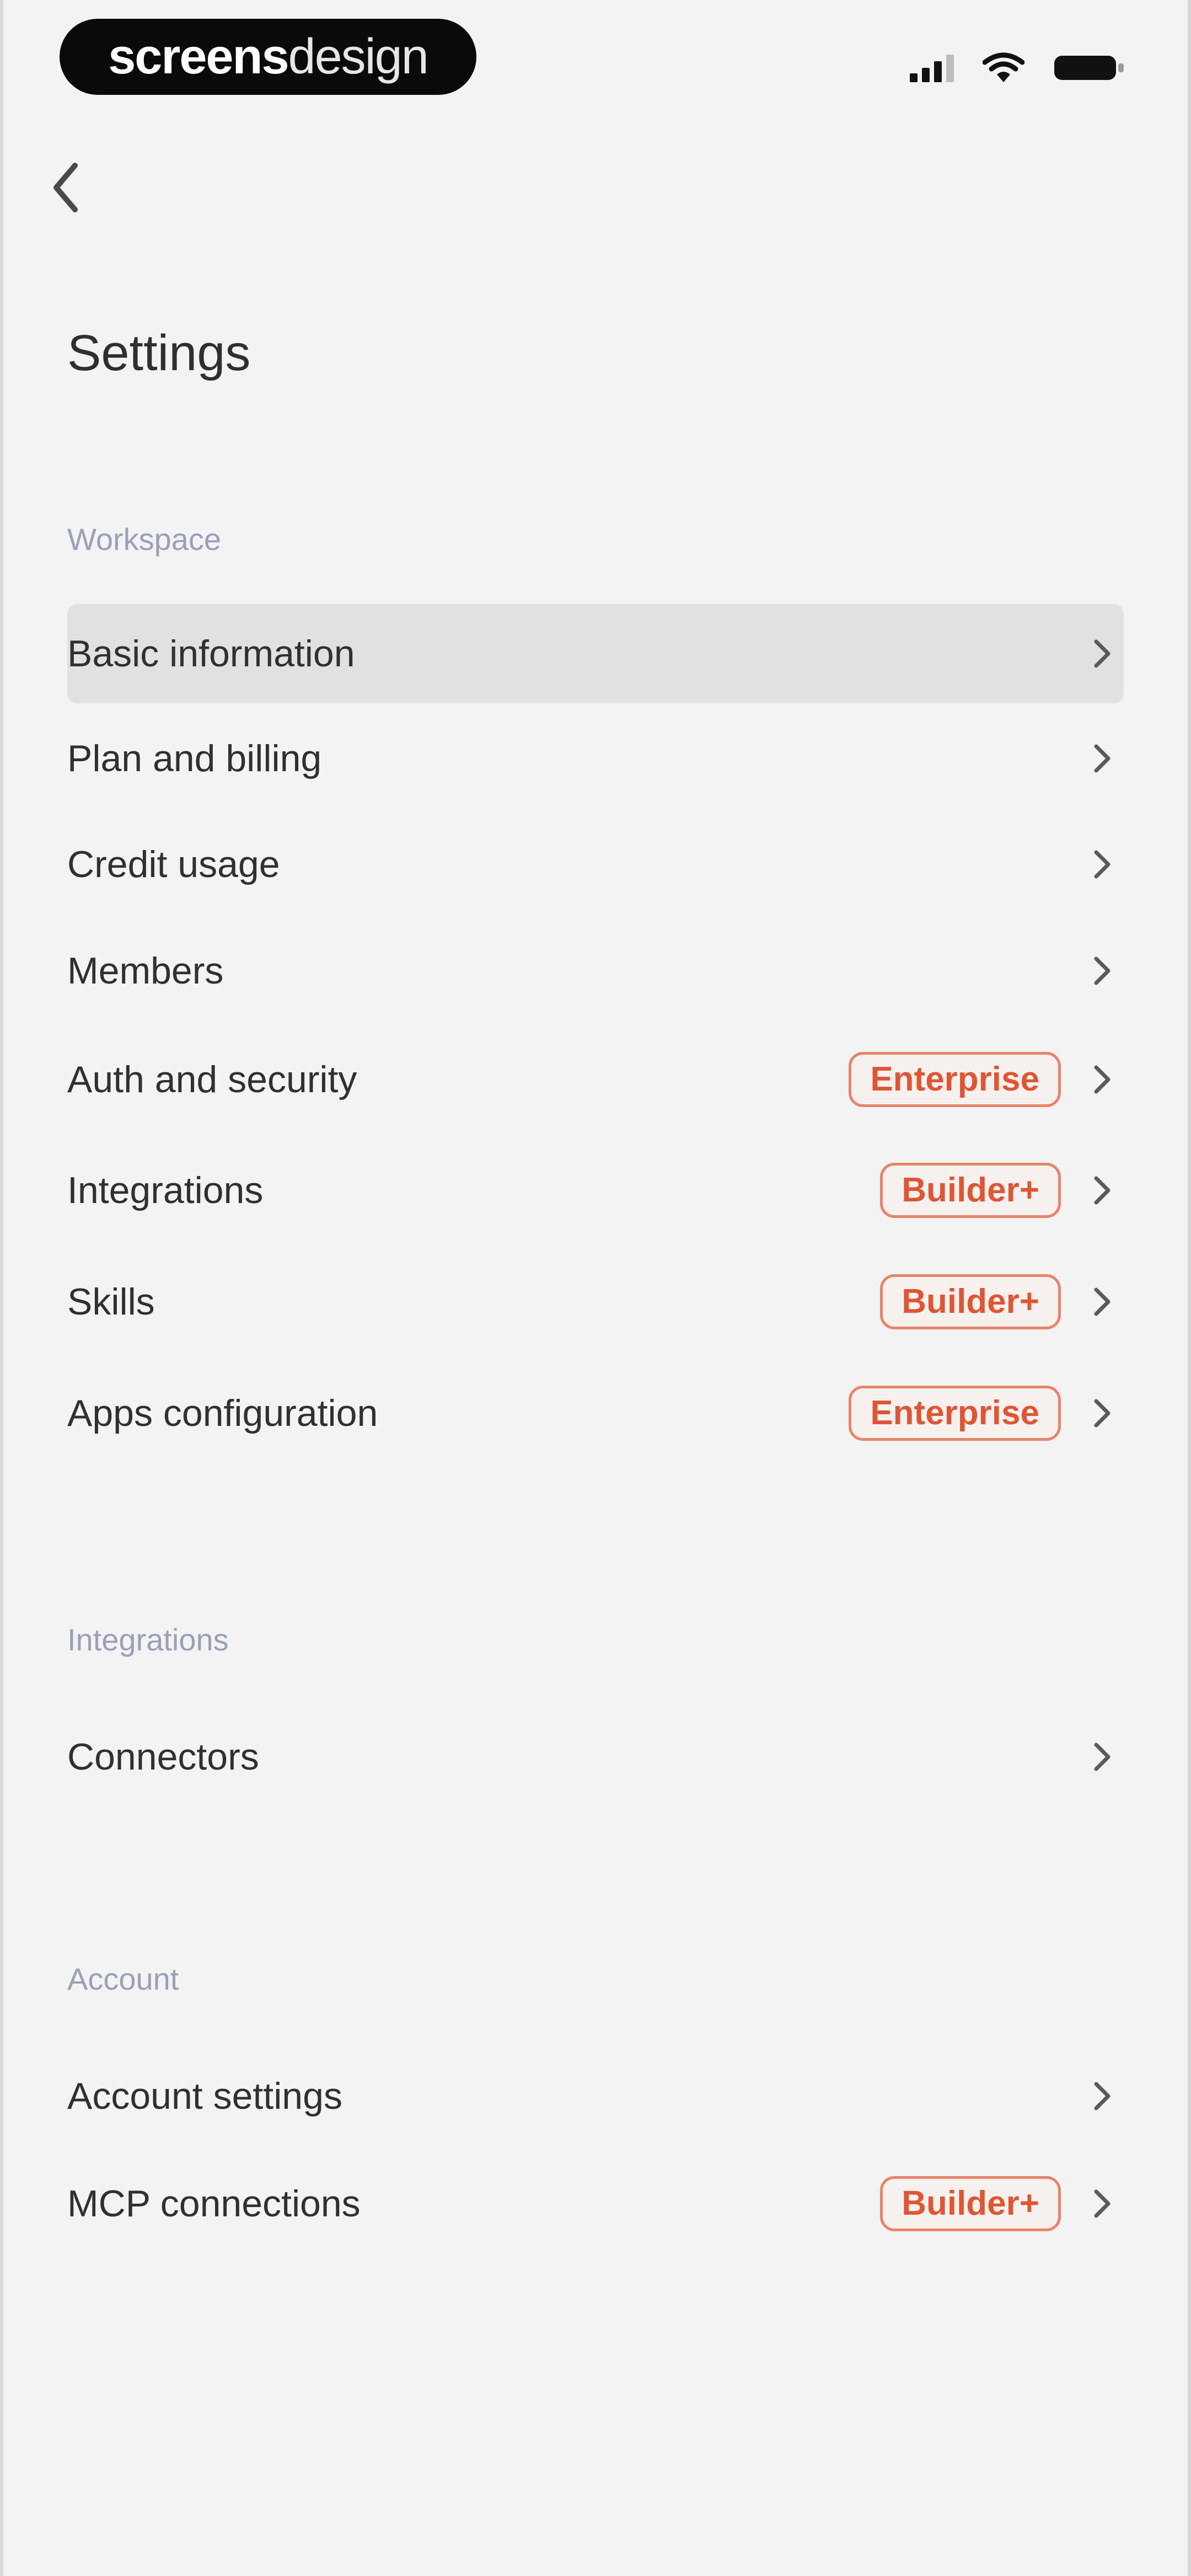  I want to click on row-label: Members, so click(145, 971).